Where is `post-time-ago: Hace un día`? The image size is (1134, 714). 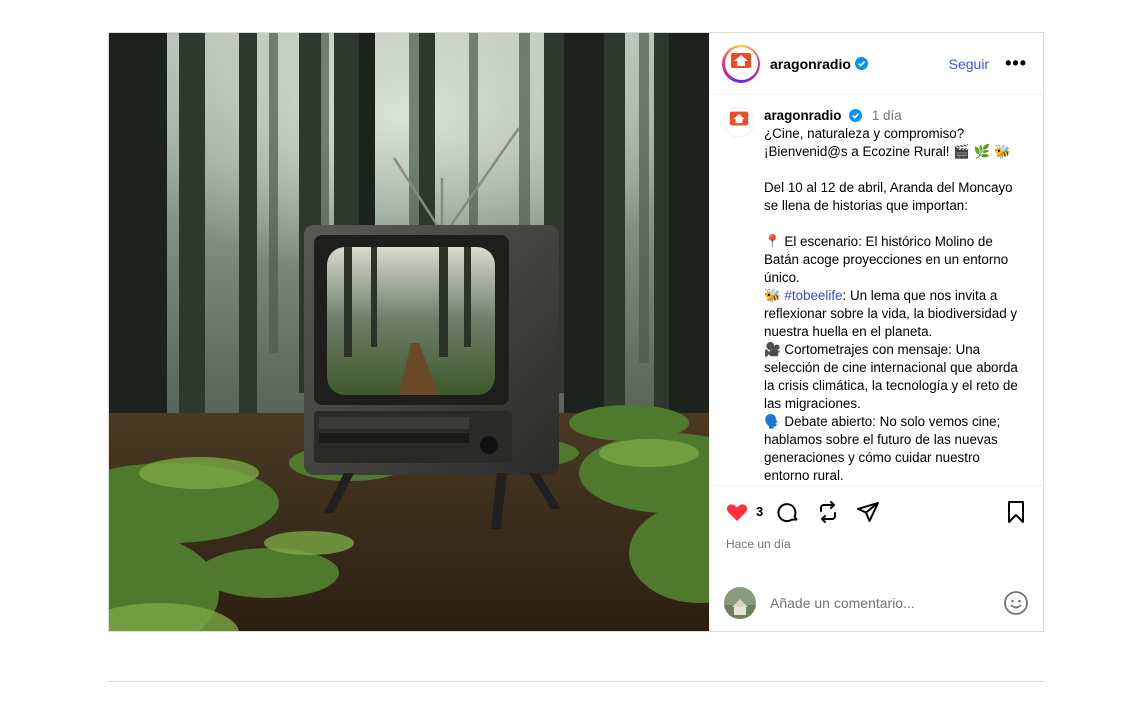 post-time-ago: Hace un día is located at coordinates (758, 544).